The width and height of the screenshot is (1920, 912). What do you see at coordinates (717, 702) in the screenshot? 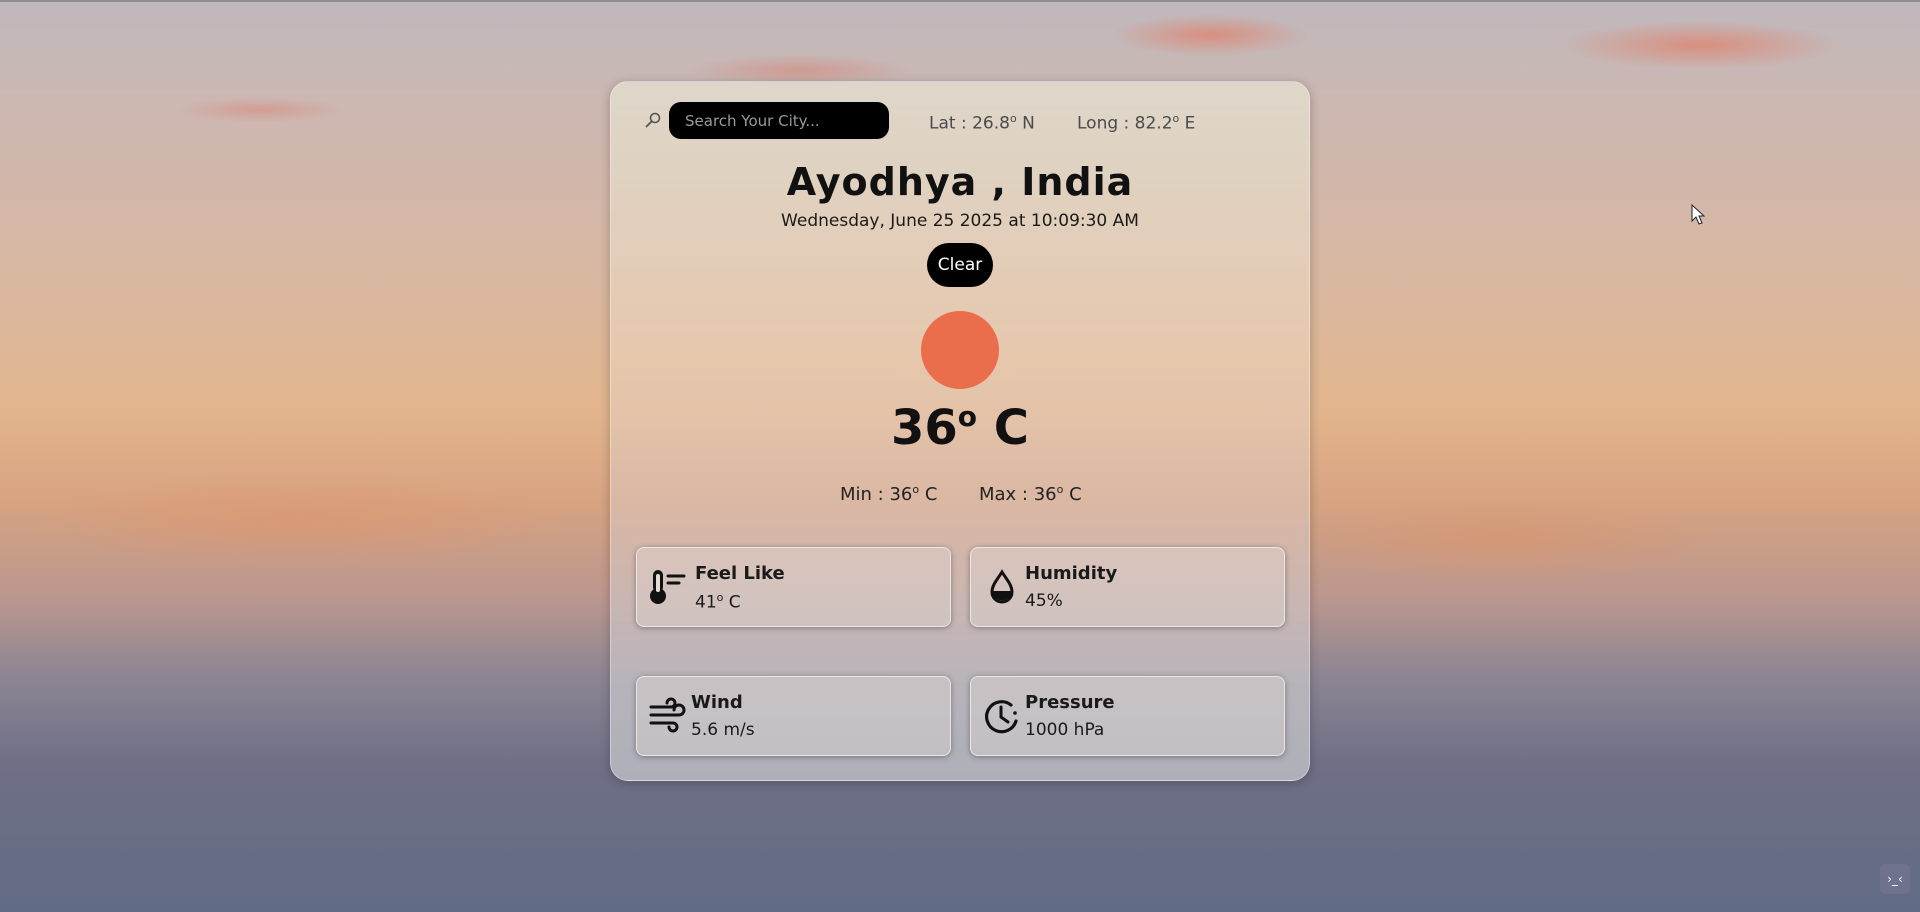
I see `wind-label: Wind` at bounding box center [717, 702].